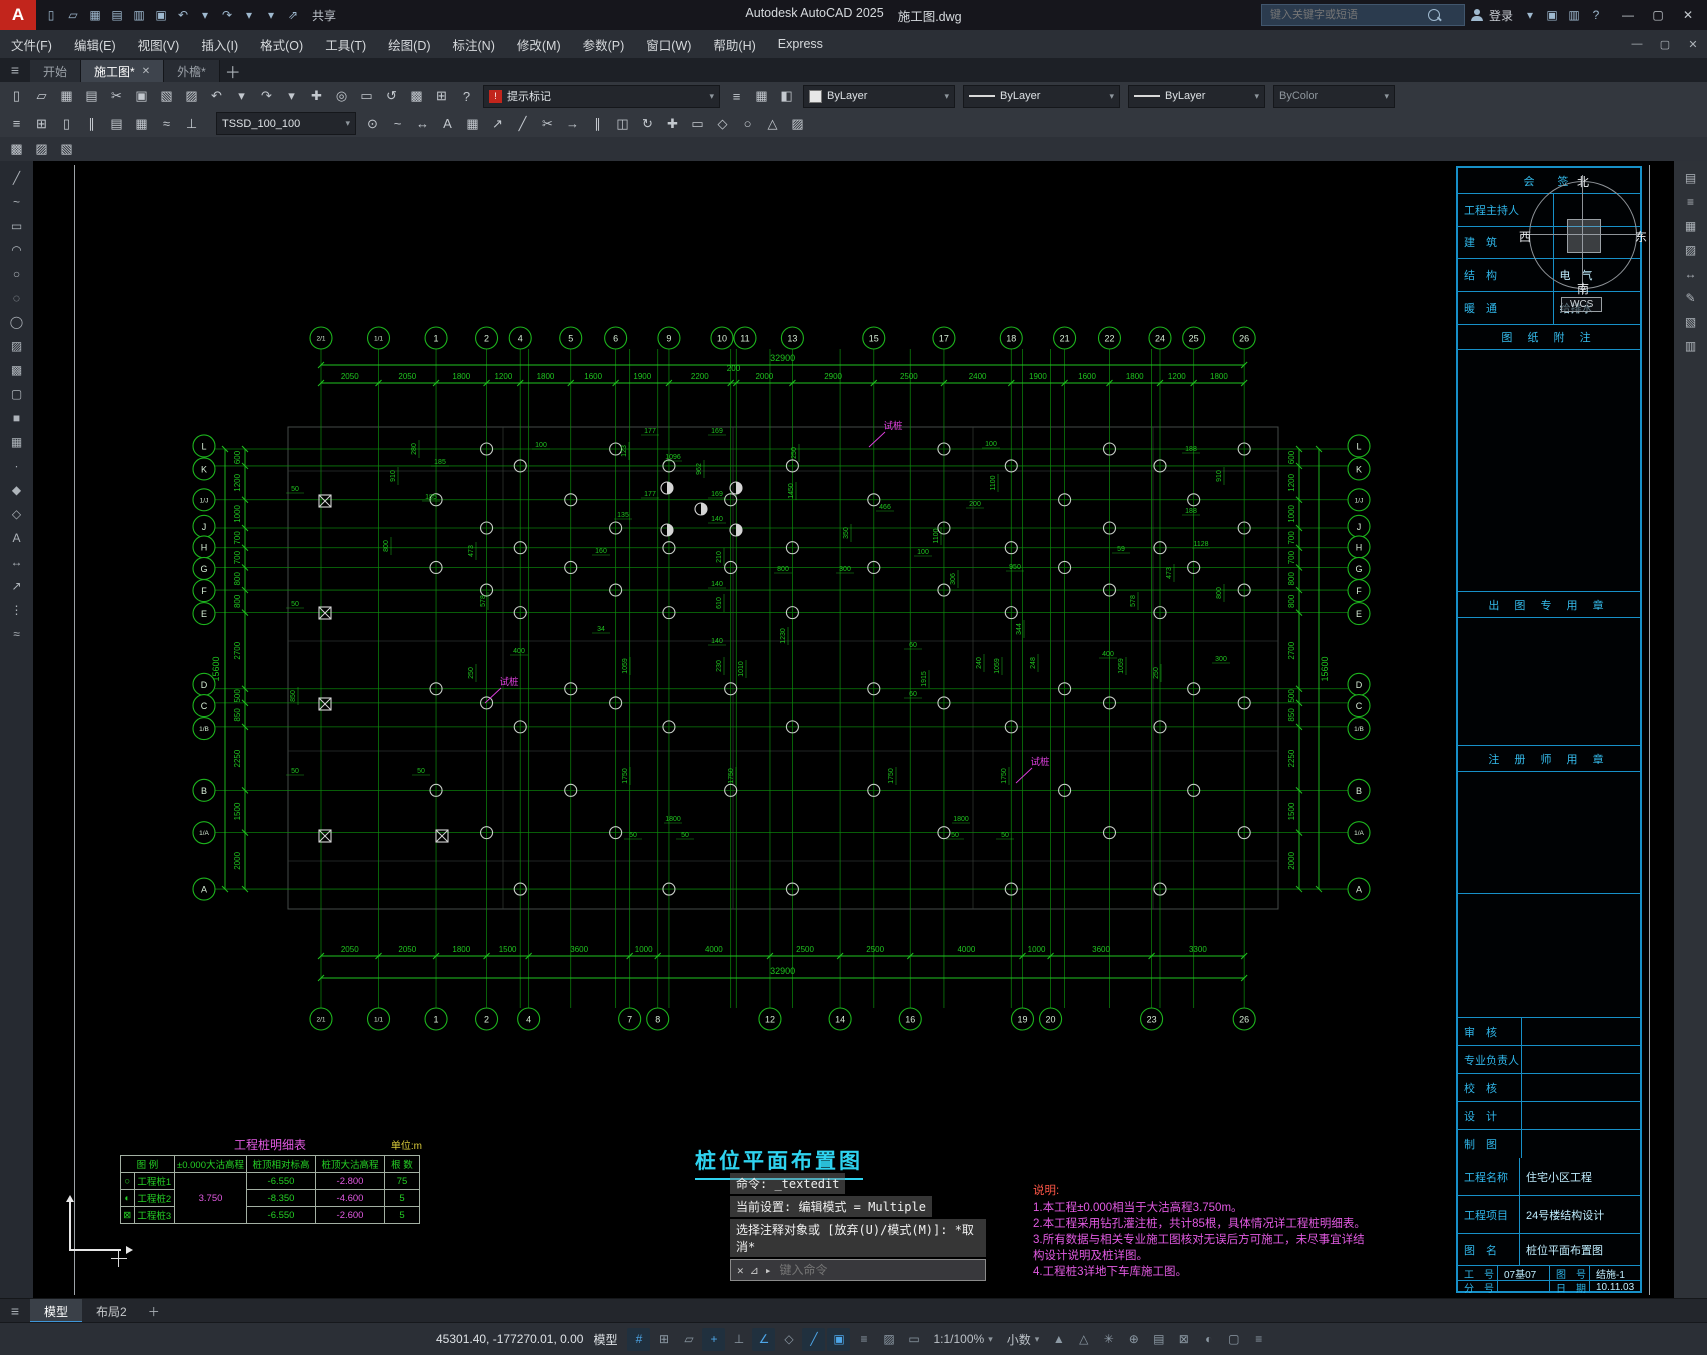 The height and width of the screenshot is (1355, 1707). Describe the element at coordinates (622, 124) in the screenshot. I see `mirror-tool-icon: ◫` at that location.